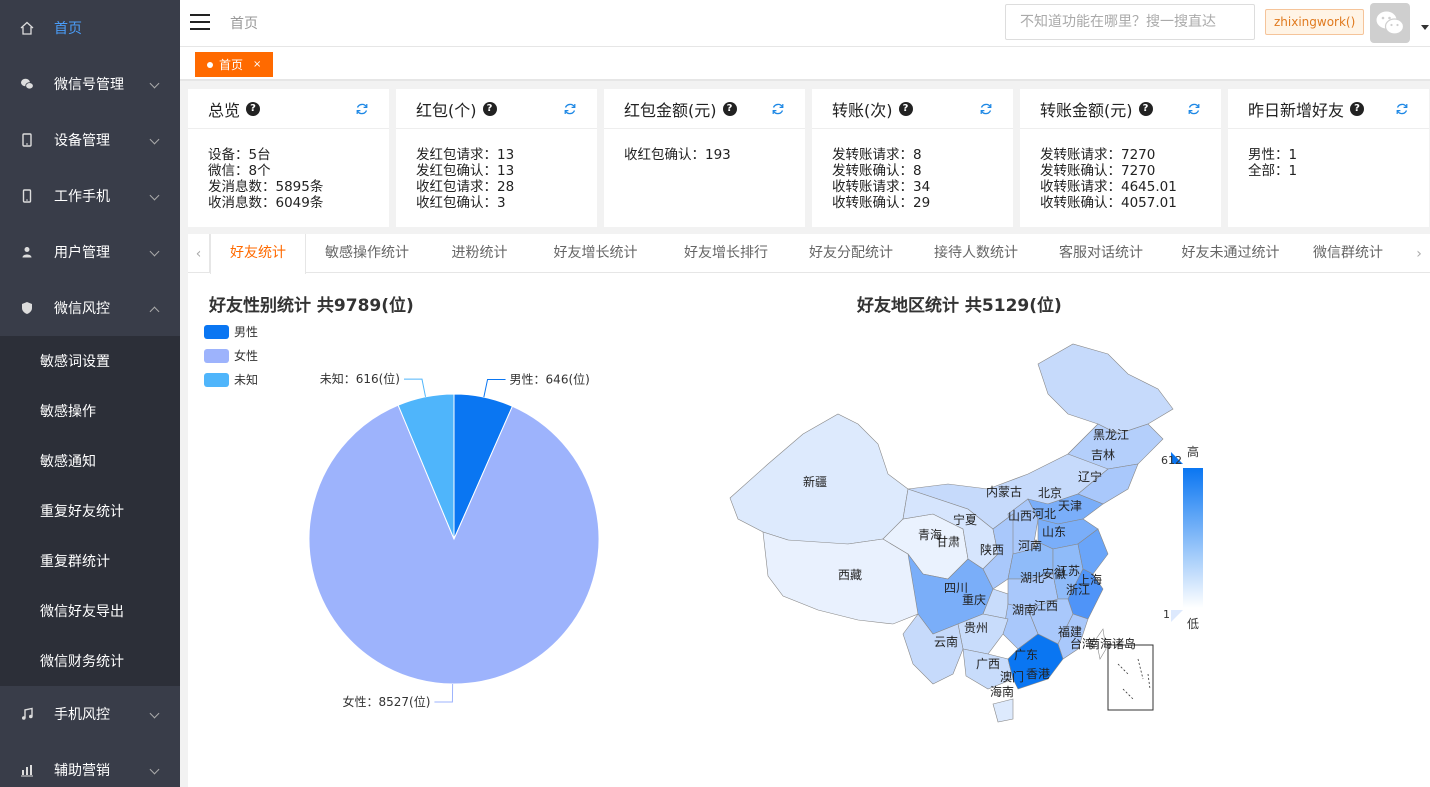 This screenshot has height=787, width=1430. What do you see at coordinates (1101, 253) in the screenshot?
I see `tab-stat-7: 客服对话统计` at bounding box center [1101, 253].